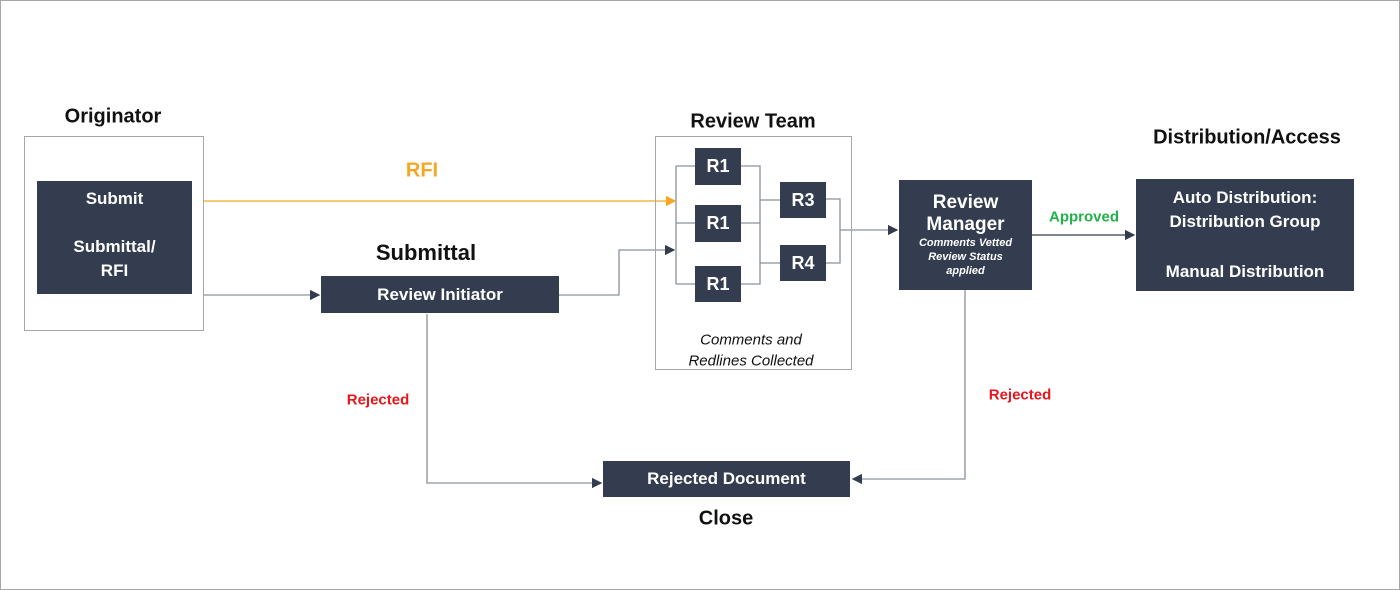  I want to click on distribution-line1: Auto Distribution:, so click(1245, 197).